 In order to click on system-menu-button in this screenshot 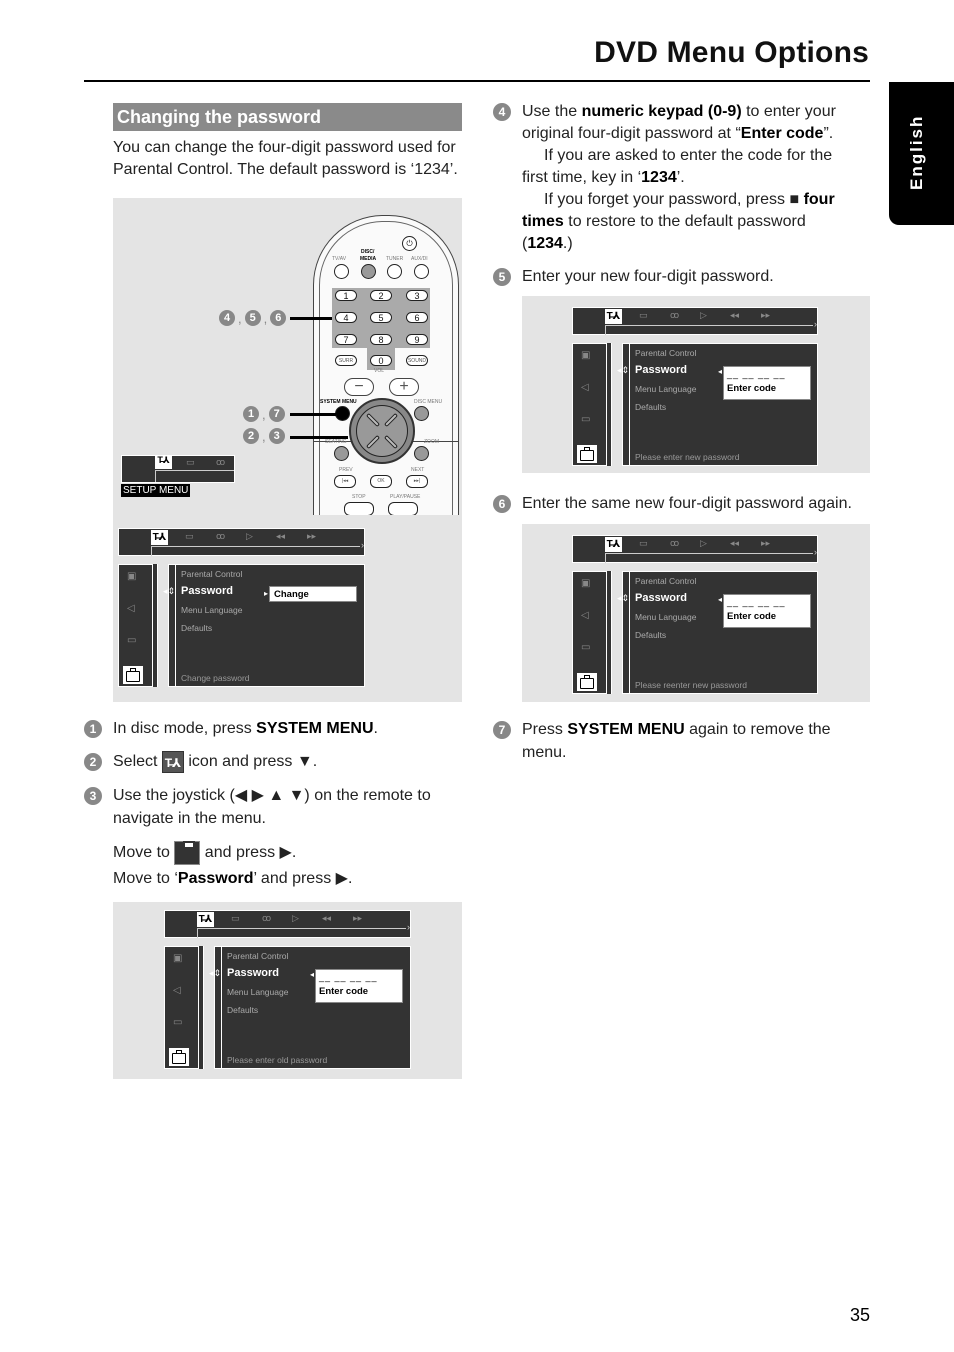, I will do `click(342, 413)`.